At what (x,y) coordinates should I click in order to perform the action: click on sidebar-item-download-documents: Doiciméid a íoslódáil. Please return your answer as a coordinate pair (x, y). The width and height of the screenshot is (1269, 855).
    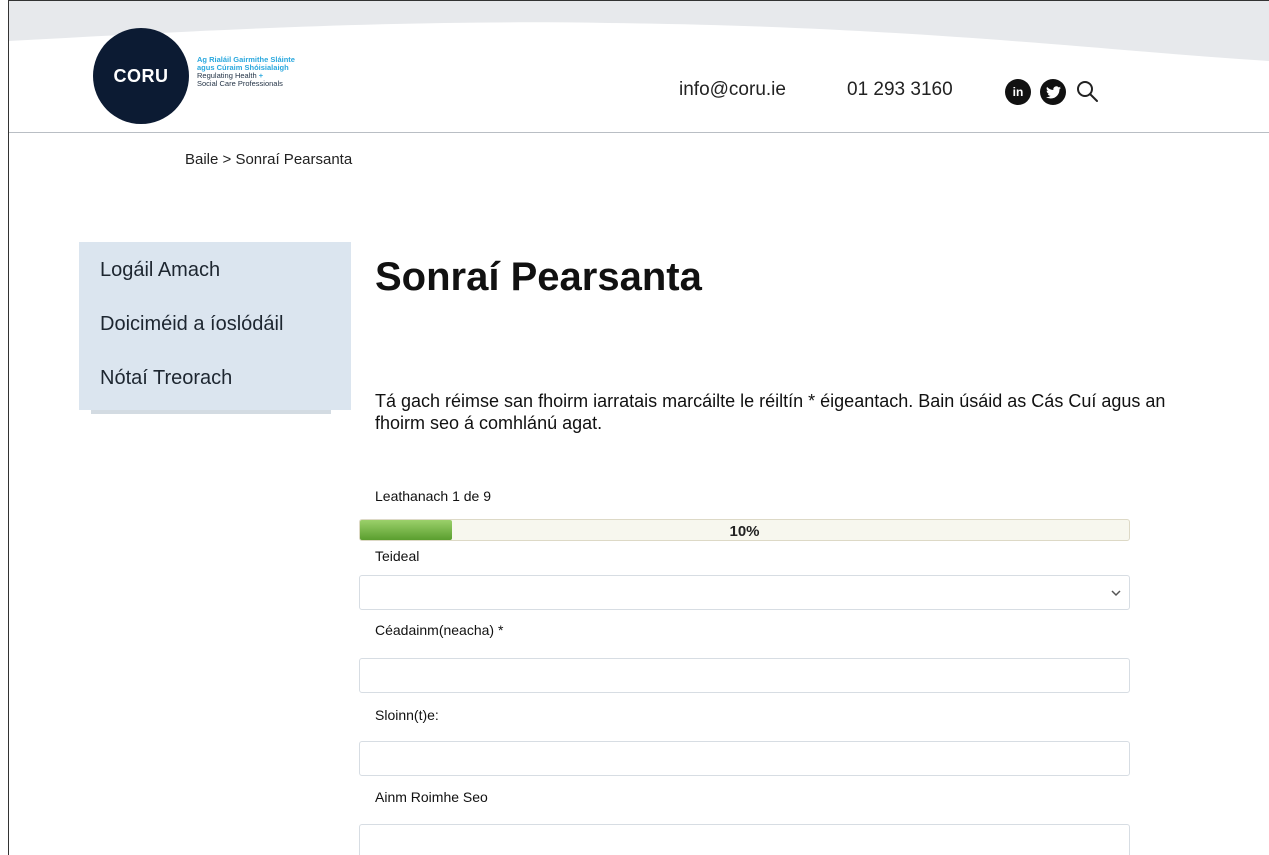
    Looking at the image, I should click on (215, 338).